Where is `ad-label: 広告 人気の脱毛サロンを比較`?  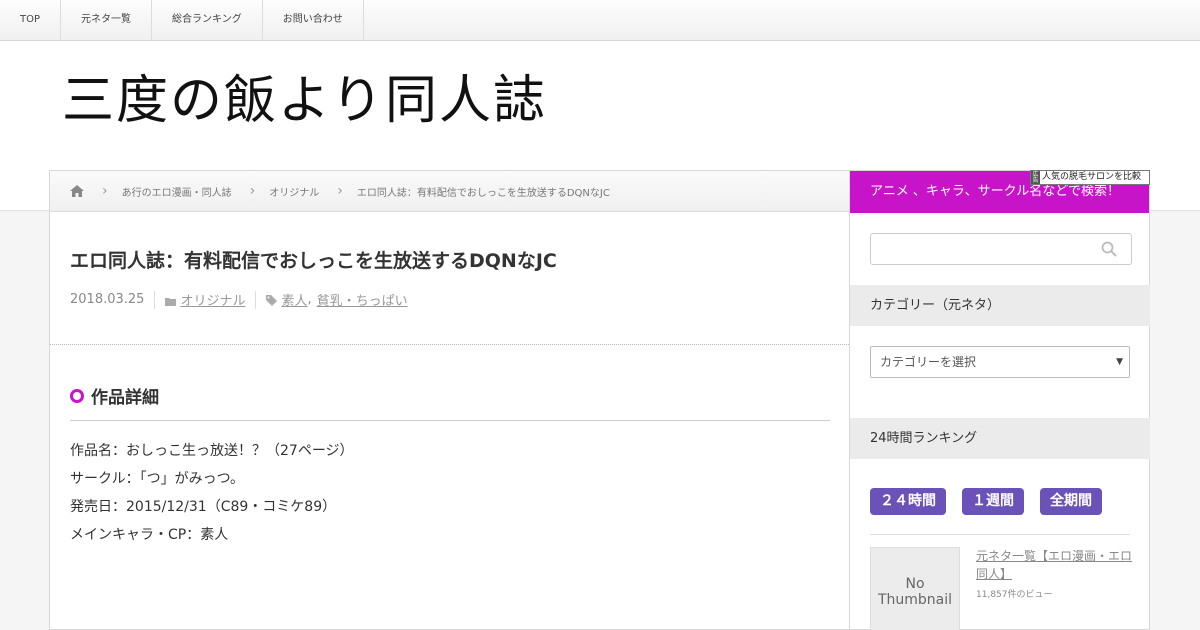
ad-label: 広告 人気の脱毛サロンを比較 is located at coordinates (1090, 177).